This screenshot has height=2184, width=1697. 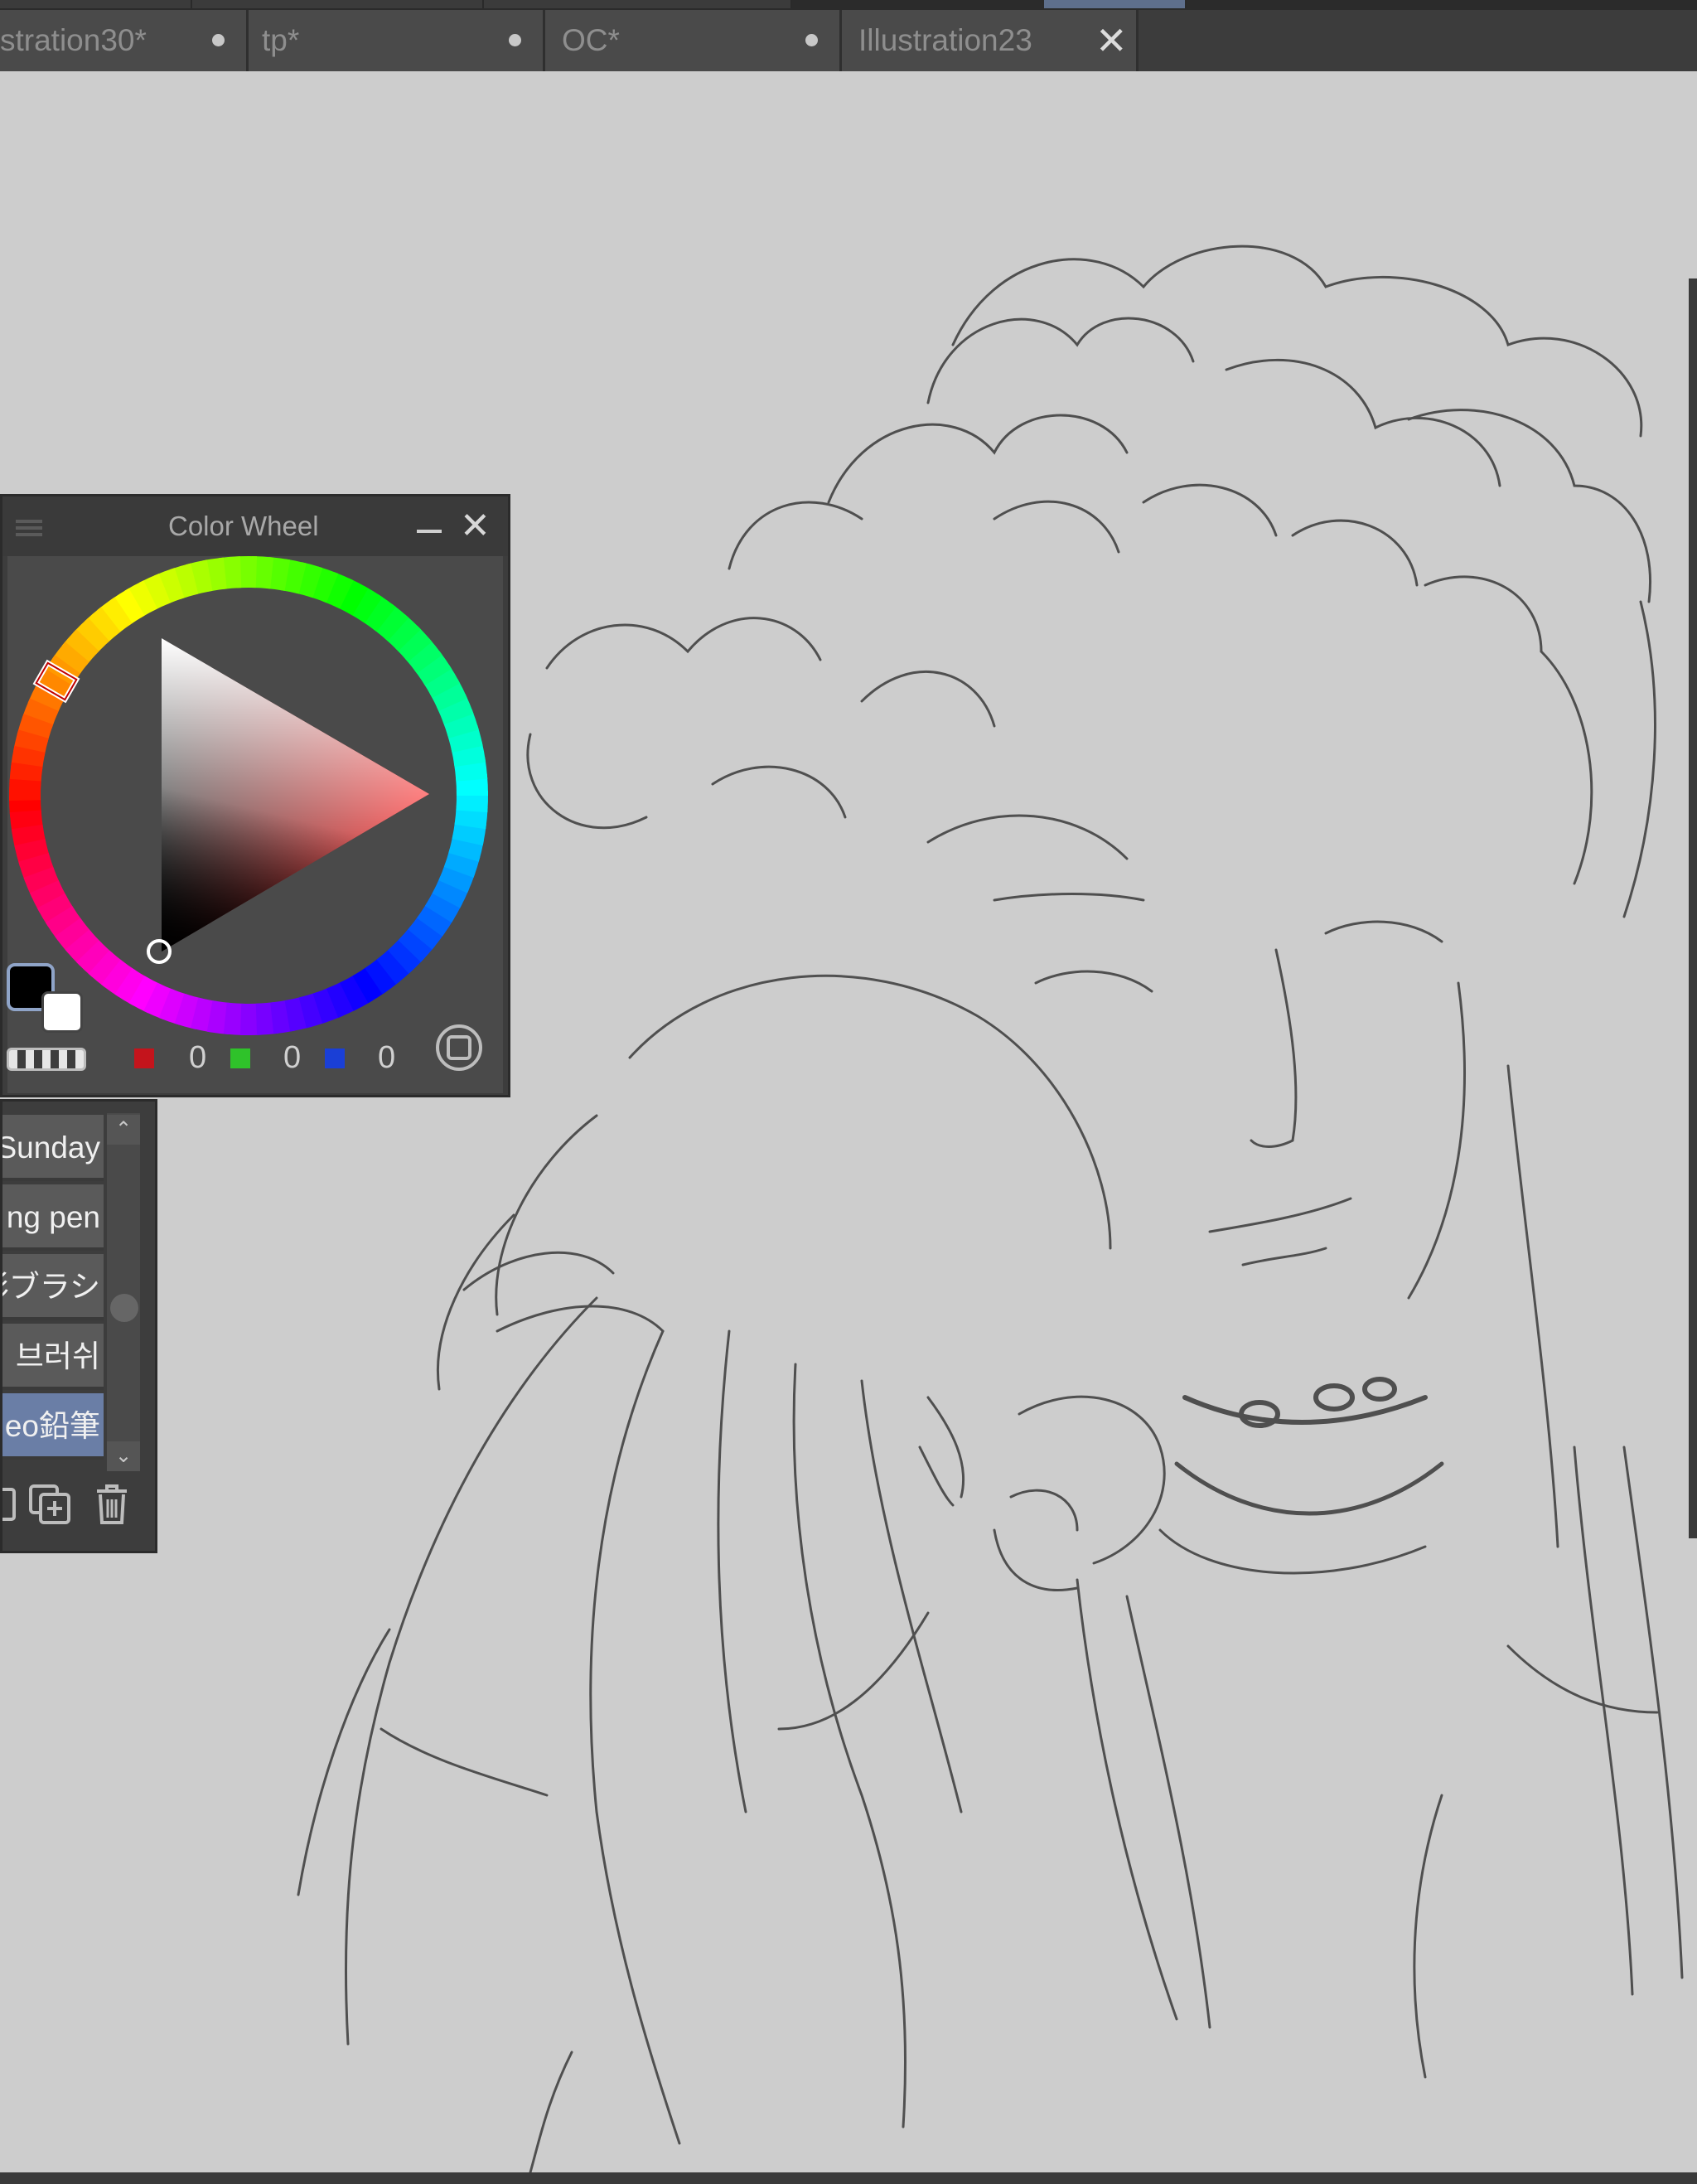 I want to click on blue-value: 0, so click(x=386, y=1057).